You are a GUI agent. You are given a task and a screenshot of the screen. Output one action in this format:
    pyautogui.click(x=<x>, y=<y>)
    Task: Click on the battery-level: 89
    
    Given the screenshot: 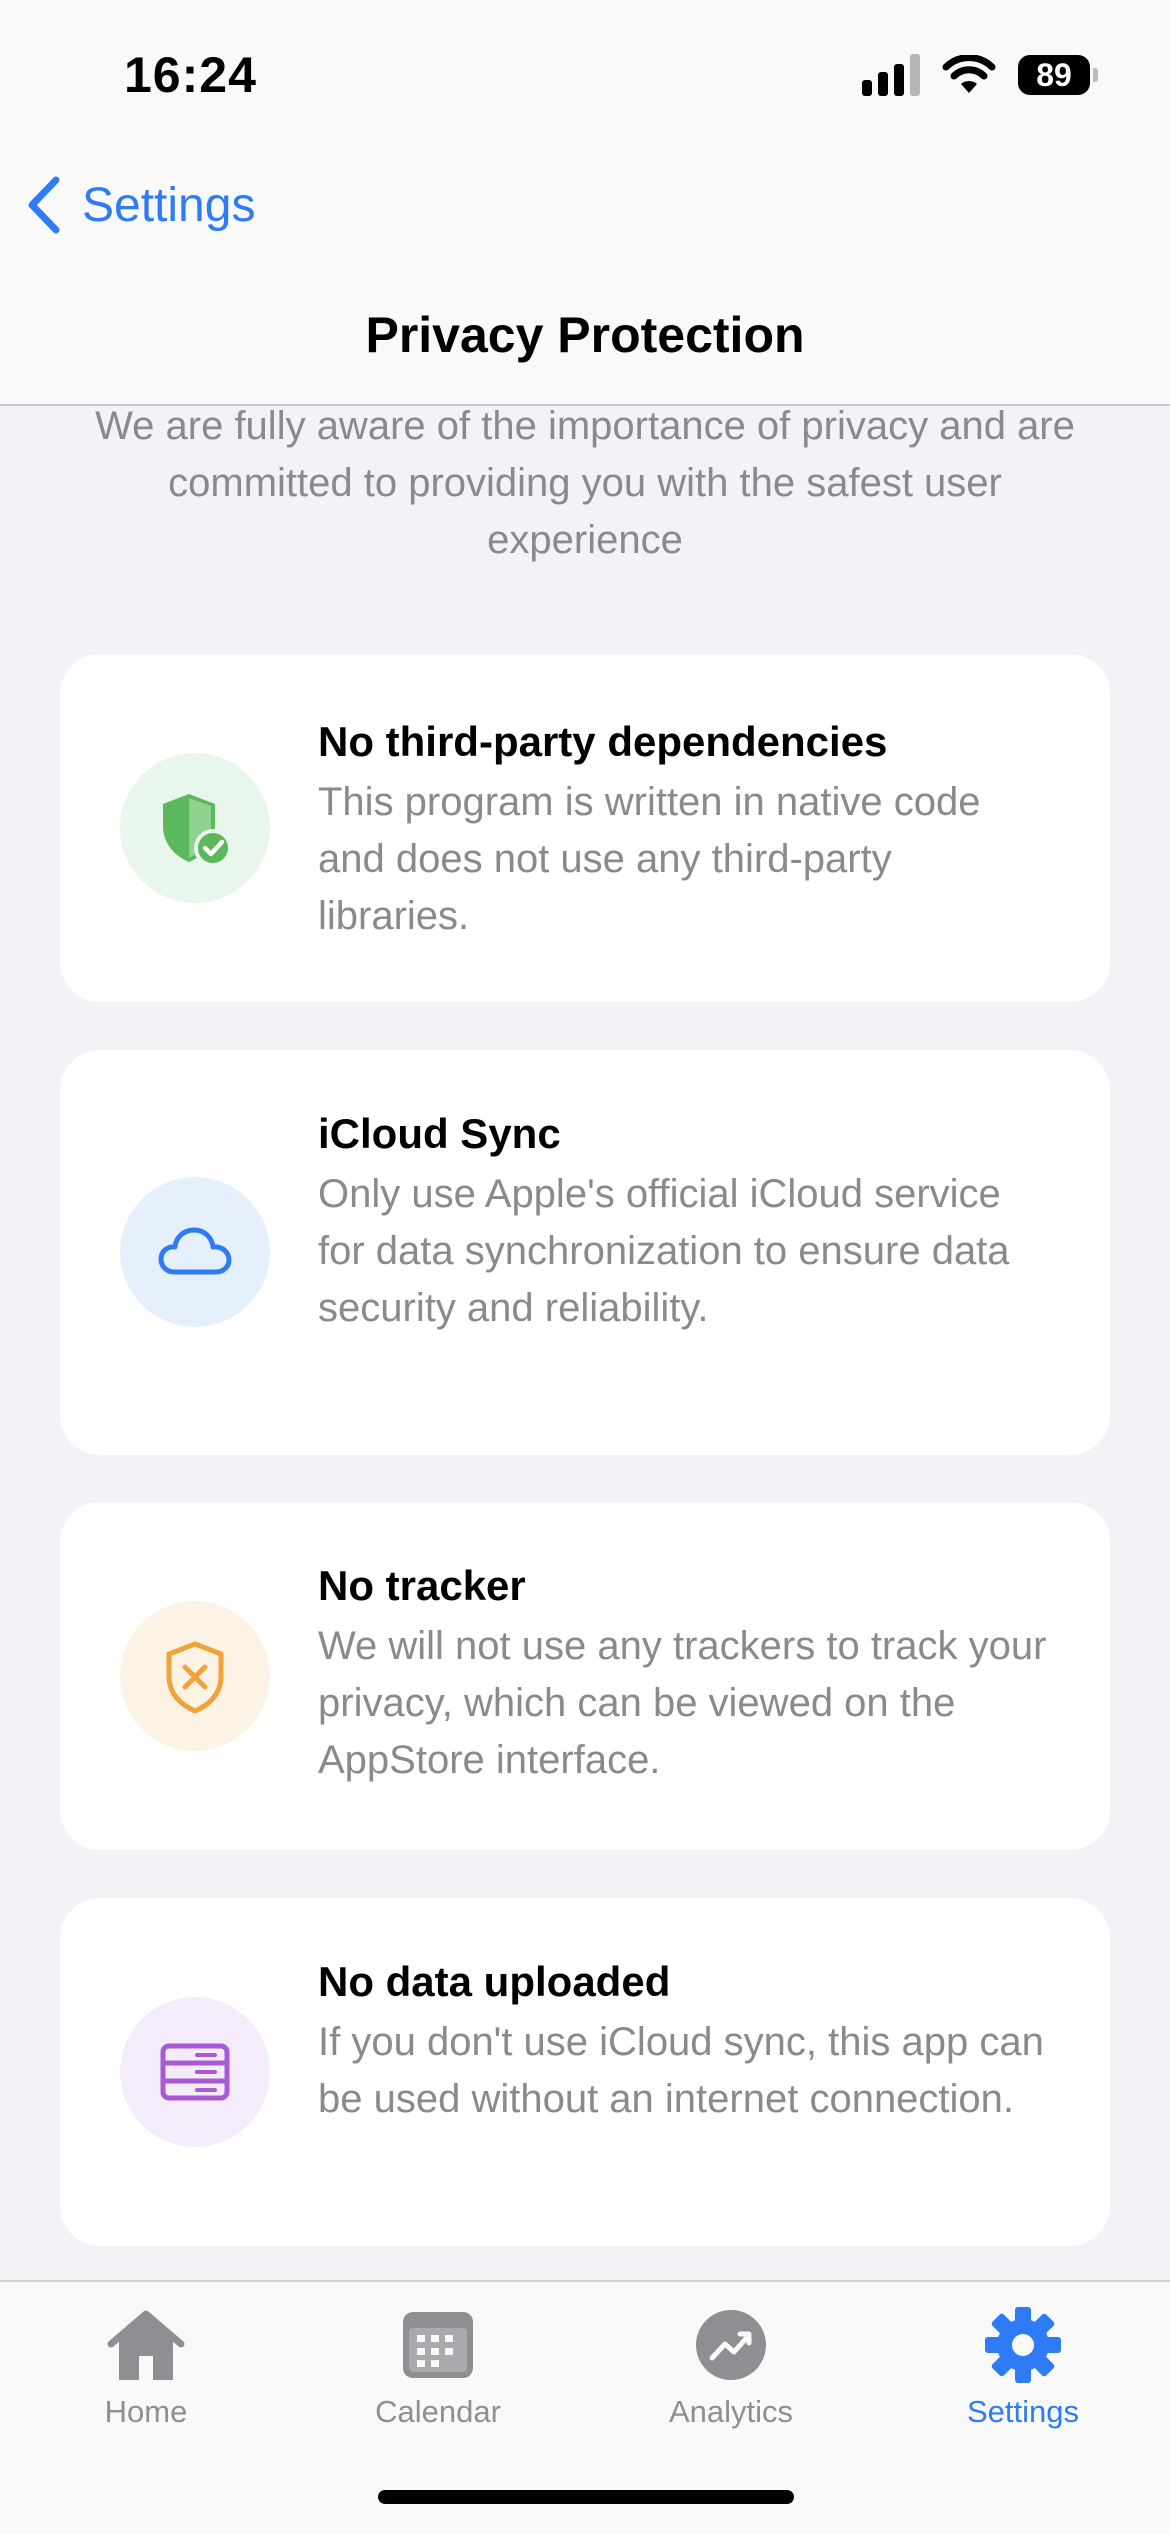 What is the action you would take?
    pyautogui.click(x=1054, y=74)
    